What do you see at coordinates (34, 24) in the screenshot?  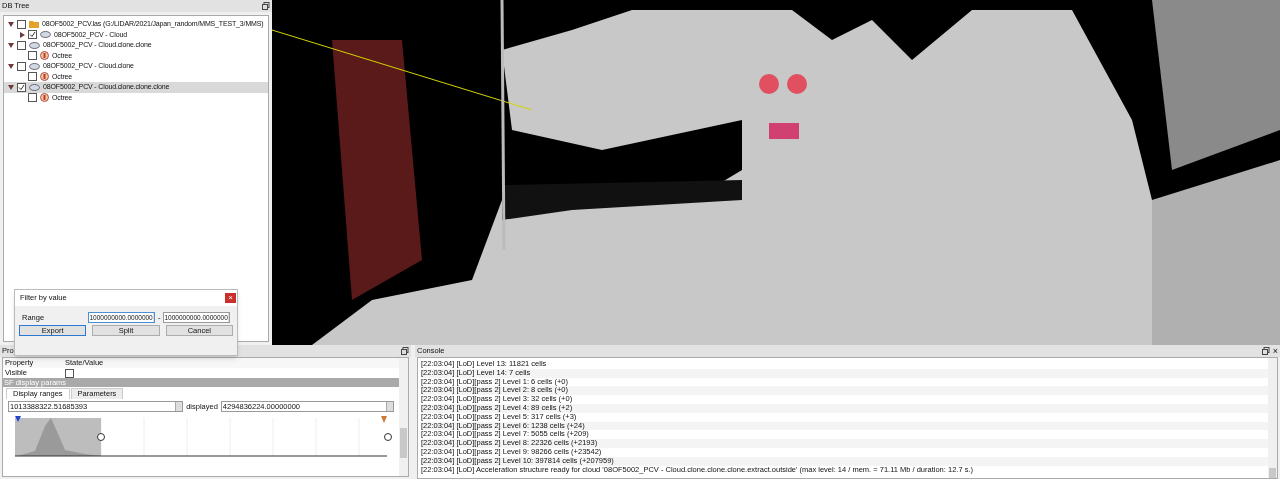 I see `folder-icon` at bounding box center [34, 24].